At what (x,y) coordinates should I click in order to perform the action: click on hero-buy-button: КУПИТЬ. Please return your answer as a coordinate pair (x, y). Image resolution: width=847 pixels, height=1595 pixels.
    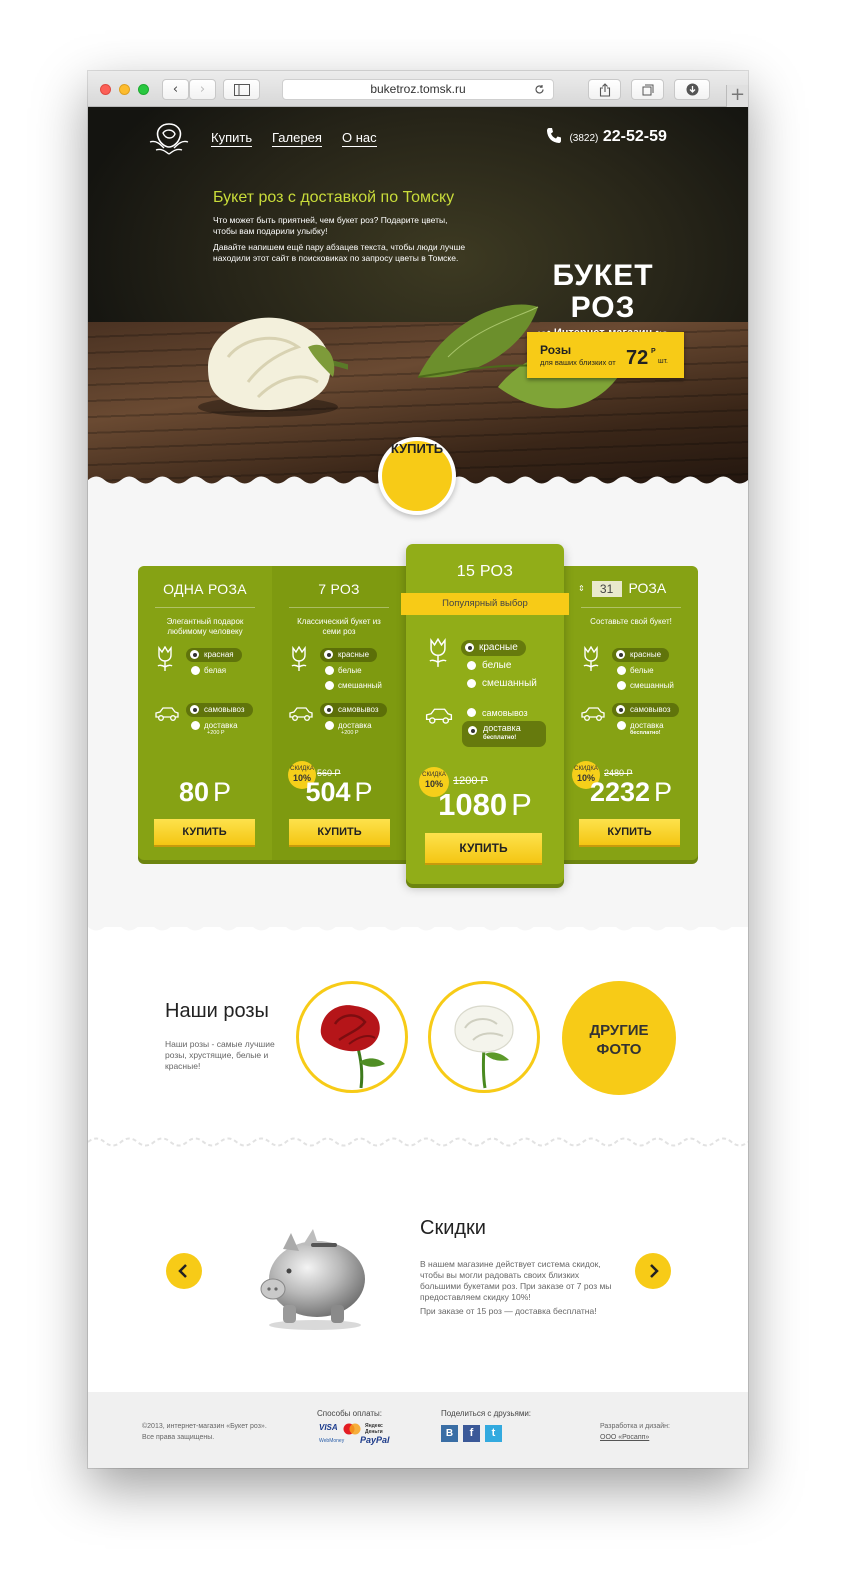
    Looking at the image, I should click on (417, 476).